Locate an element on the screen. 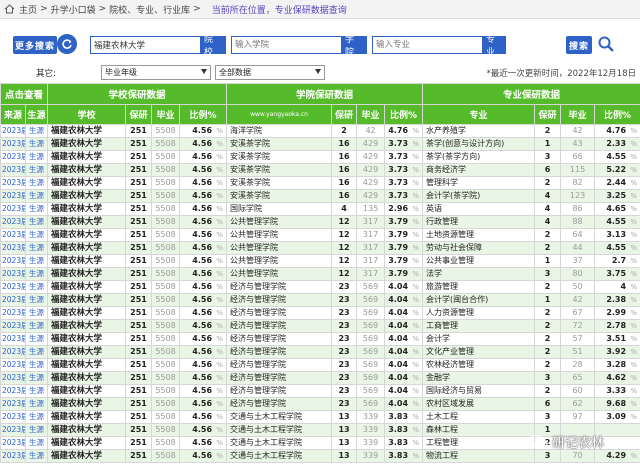  major-input is located at coordinates (427, 45).